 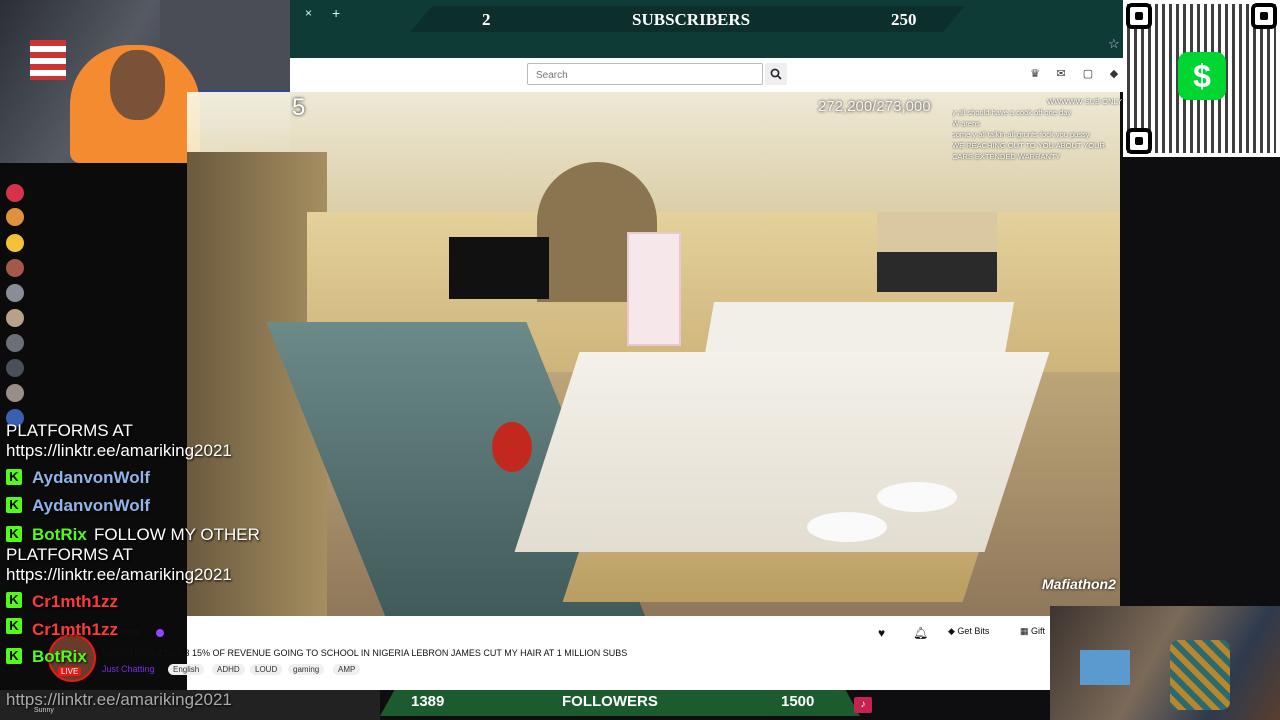 What do you see at coordinates (428, 701) in the screenshot?
I see `follower-count: 1389` at bounding box center [428, 701].